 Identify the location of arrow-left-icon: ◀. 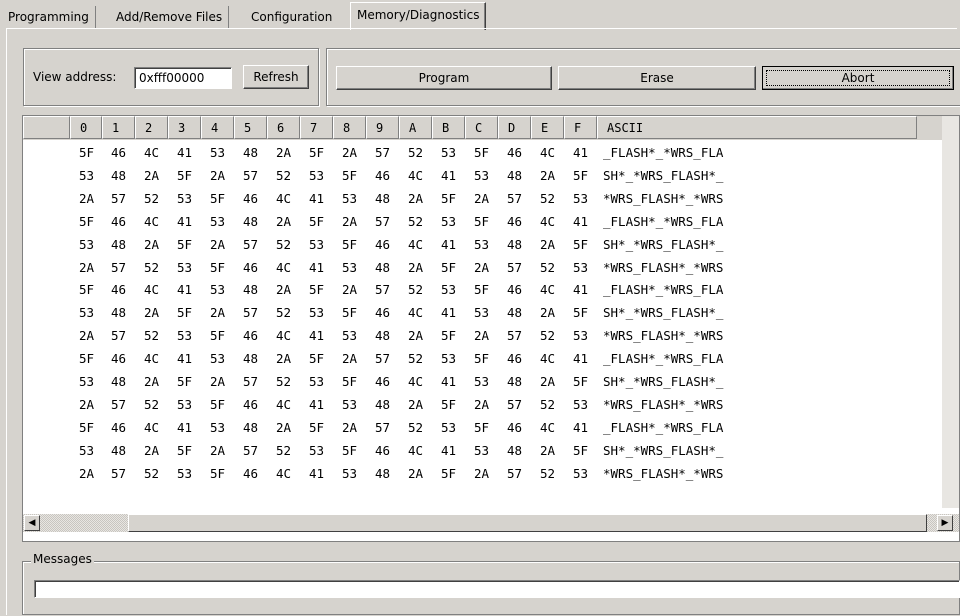
(32, 523).